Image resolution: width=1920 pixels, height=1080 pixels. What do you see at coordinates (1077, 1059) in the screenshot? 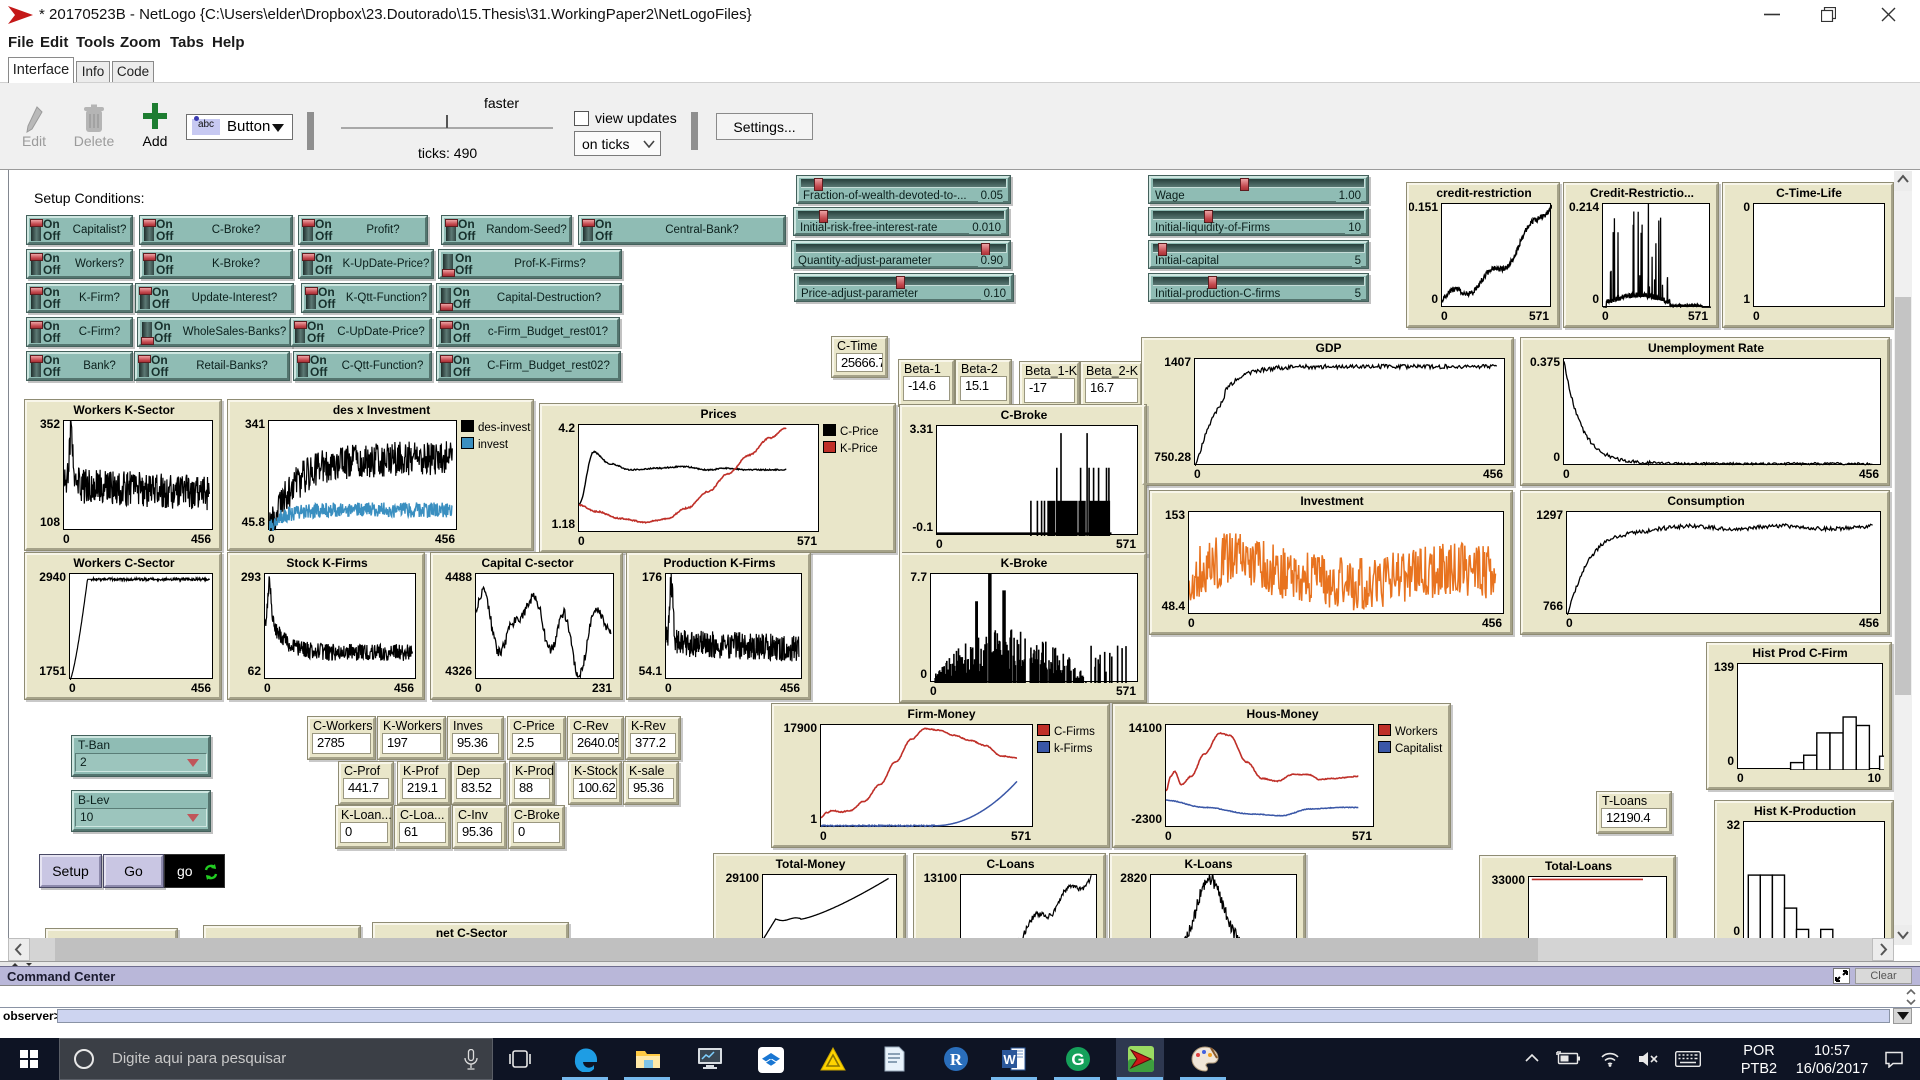
I see `svg-text: G` at bounding box center [1077, 1059].